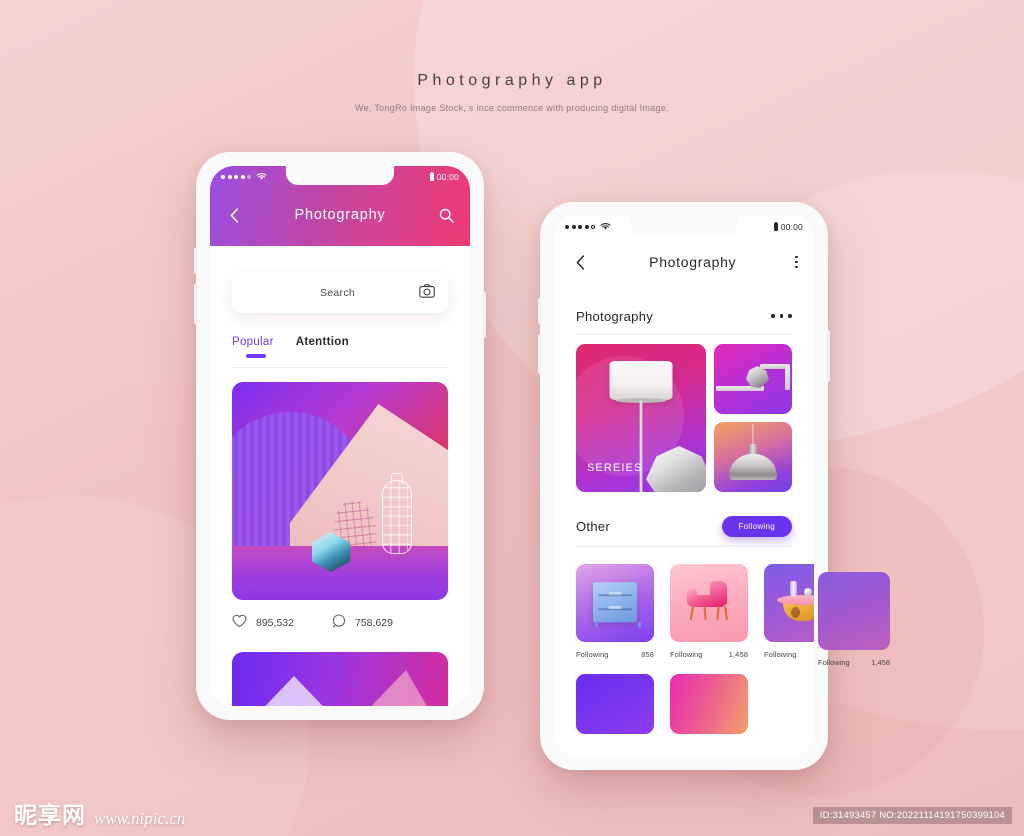  What do you see at coordinates (912, 815) in the screenshot?
I see `watermark-id: ID:31493457 NO:20221114191750399104` at bounding box center [912, 815].